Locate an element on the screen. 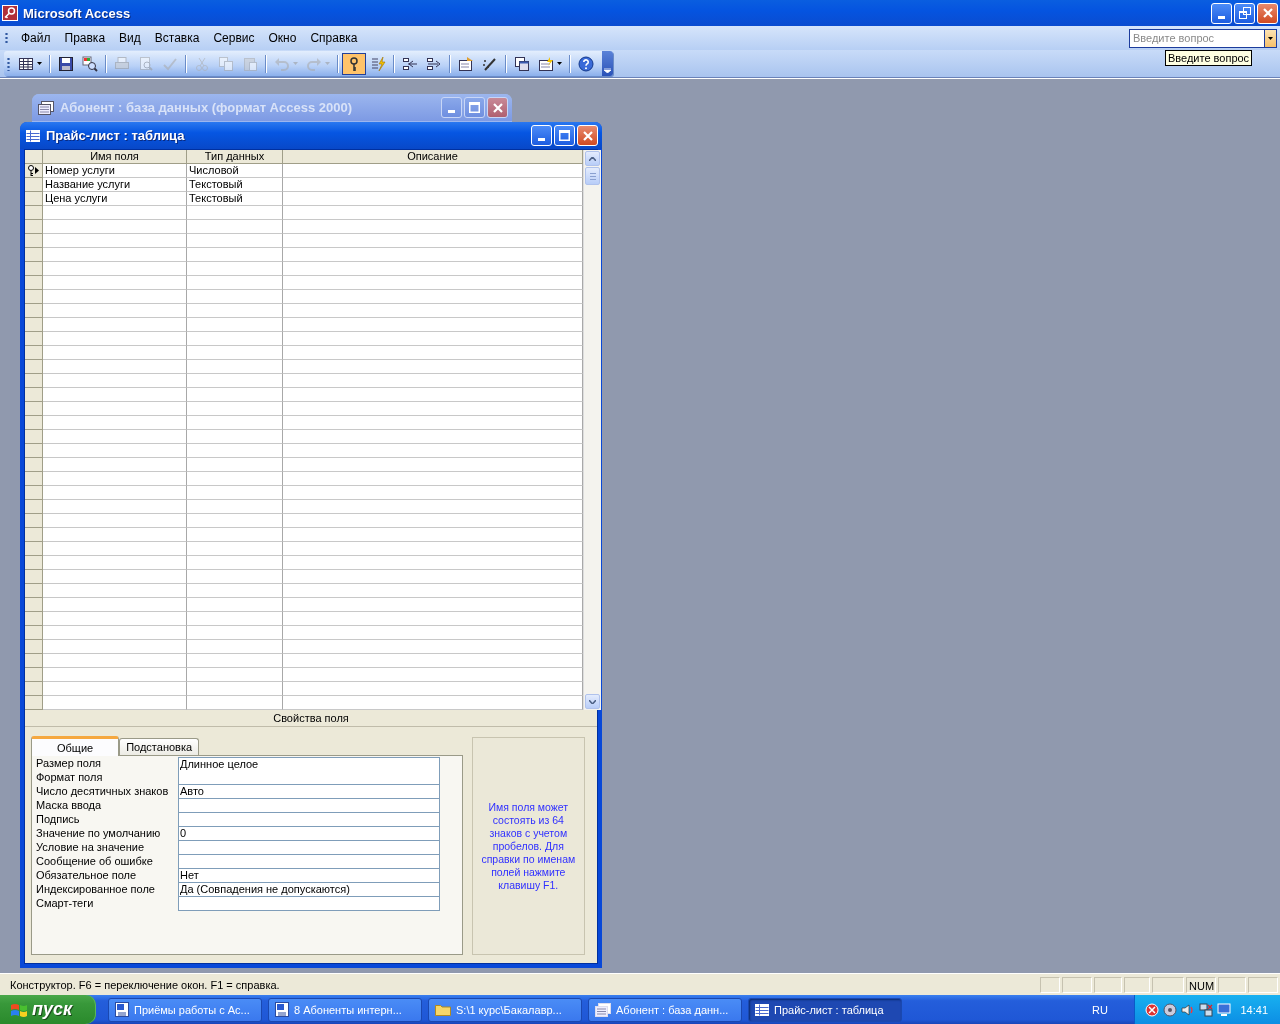  tab: Подстановка is located at coordinates (159, 746).